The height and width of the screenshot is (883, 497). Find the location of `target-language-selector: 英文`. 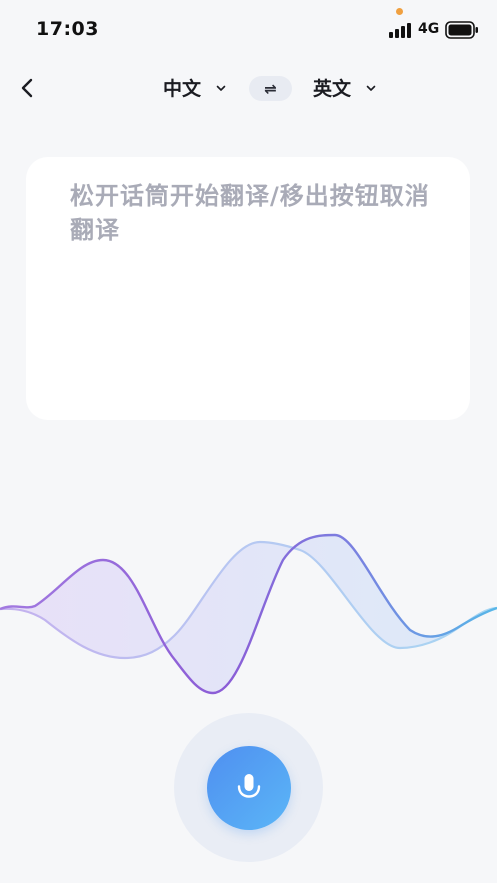

target-language-selector: 英文 is located at coordinates (345, 87).